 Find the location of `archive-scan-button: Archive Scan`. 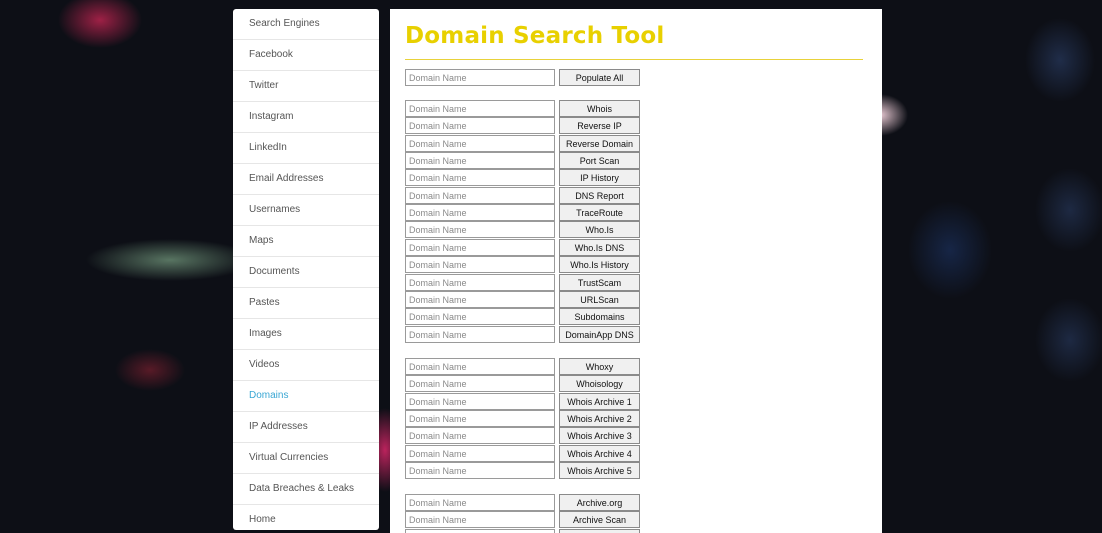

archive-scan-button: Archive Scan is located at coordinates (599, 519).